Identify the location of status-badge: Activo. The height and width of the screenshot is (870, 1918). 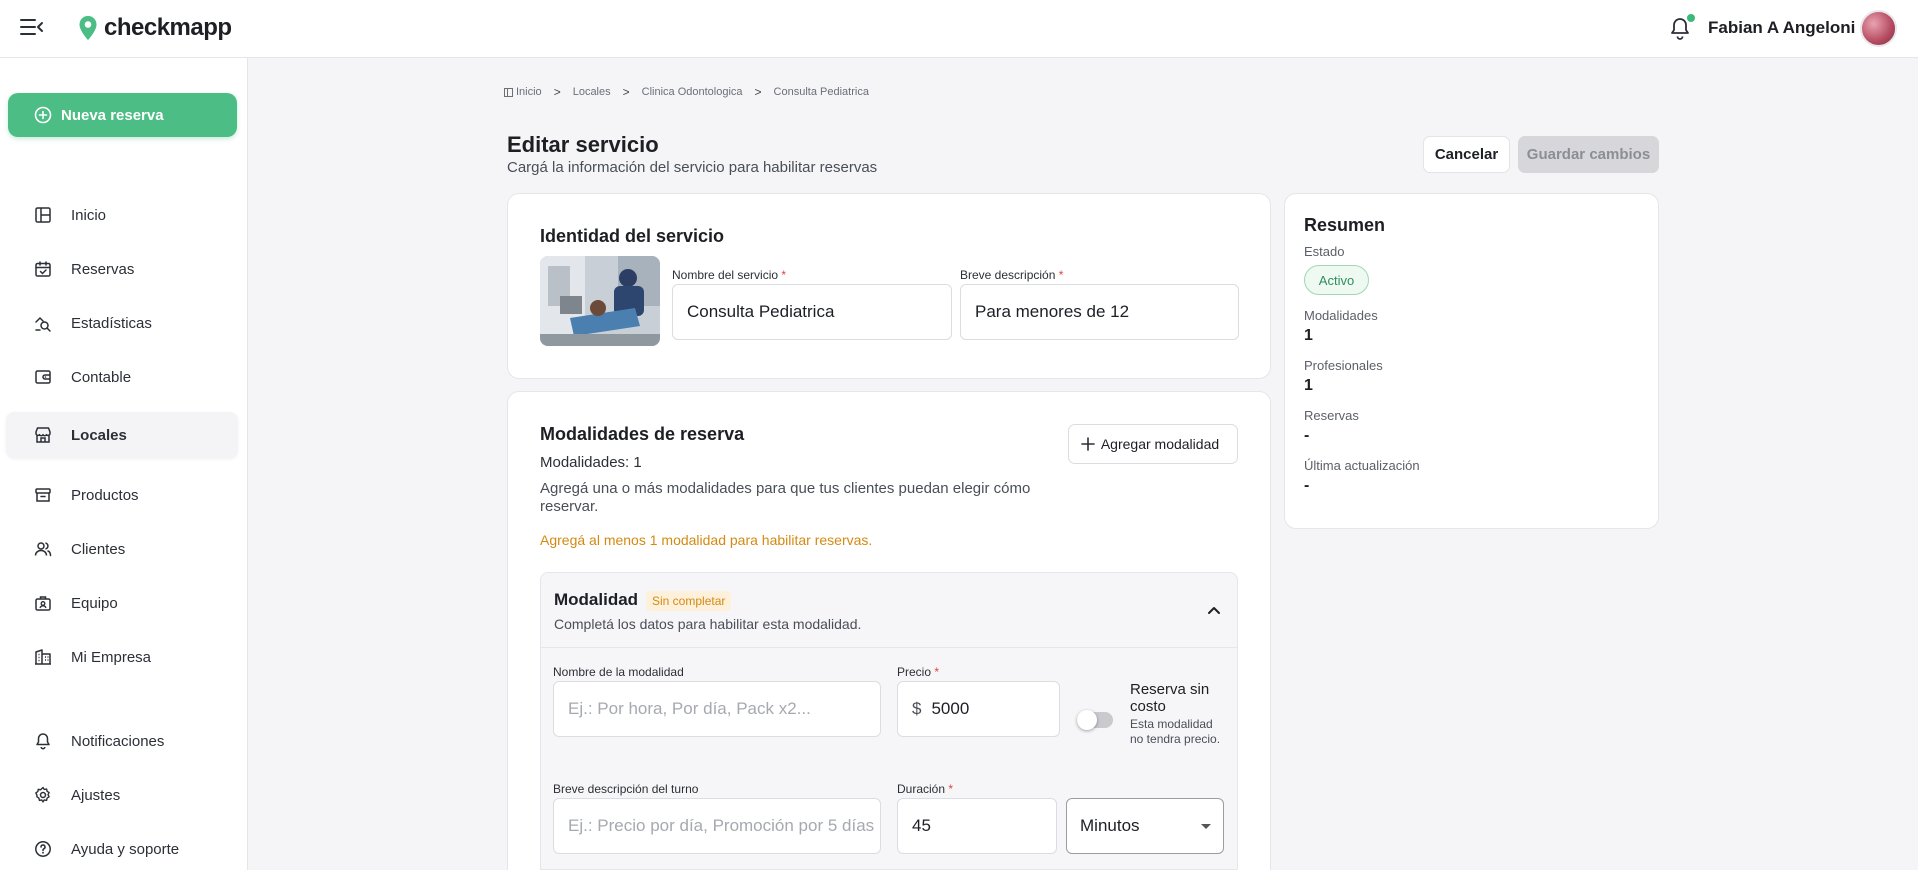
(1336, 280).